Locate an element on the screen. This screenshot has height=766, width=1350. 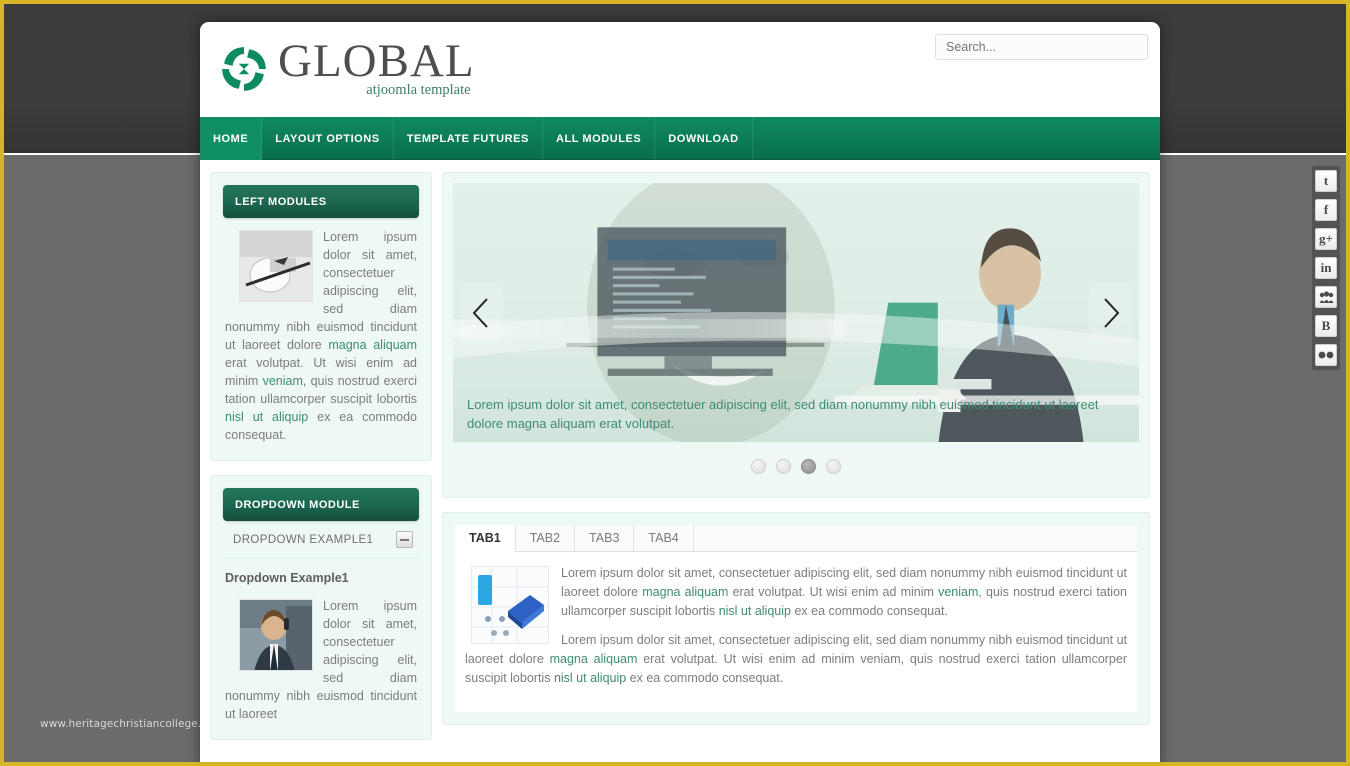
tab-p2-link-2: nisl ut aliquip is located at coordinates (590, 678).